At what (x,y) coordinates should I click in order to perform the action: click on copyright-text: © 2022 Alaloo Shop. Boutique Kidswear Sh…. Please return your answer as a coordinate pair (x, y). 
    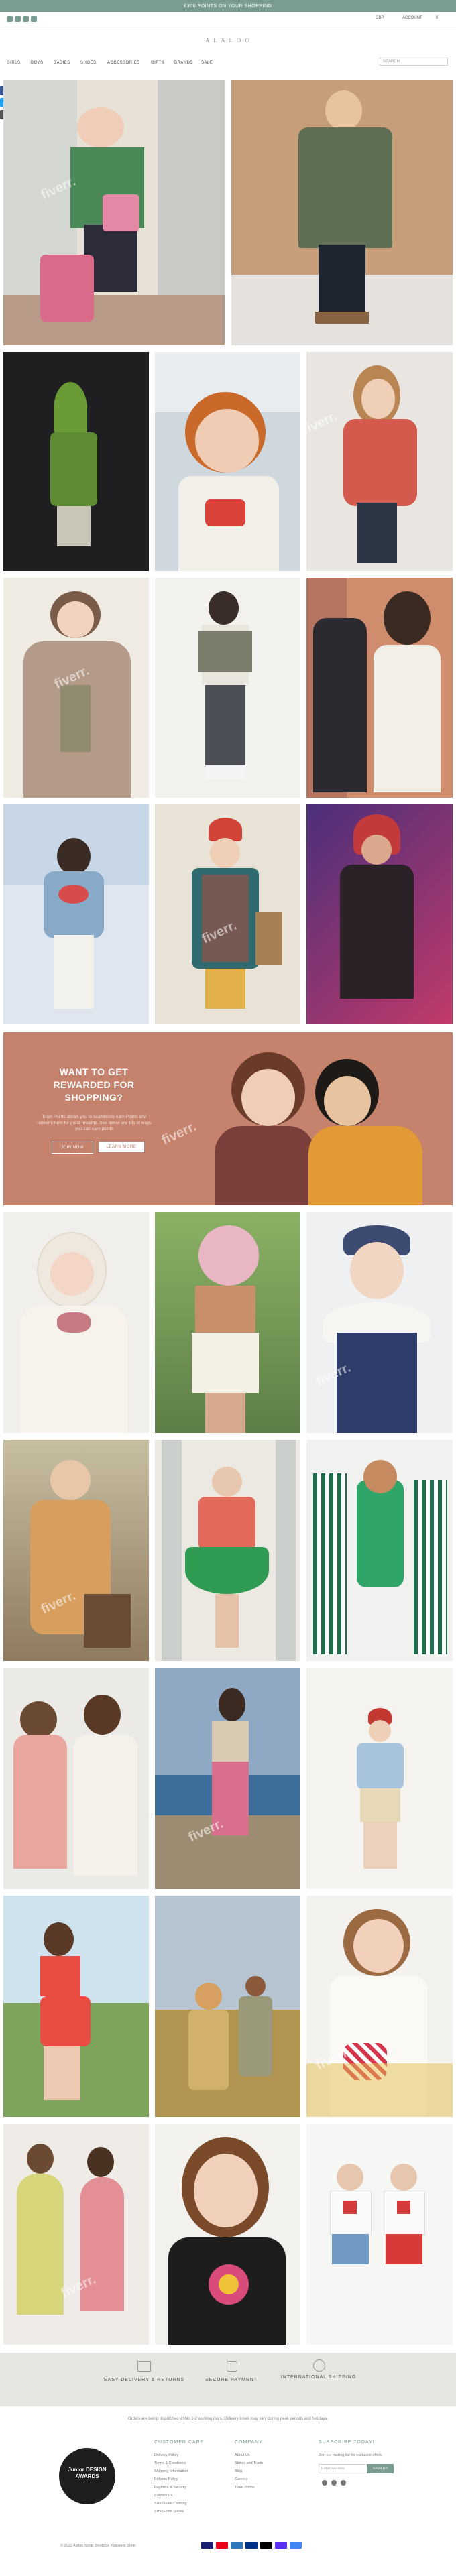
    Looking at the image, I should click on (98, 2546).